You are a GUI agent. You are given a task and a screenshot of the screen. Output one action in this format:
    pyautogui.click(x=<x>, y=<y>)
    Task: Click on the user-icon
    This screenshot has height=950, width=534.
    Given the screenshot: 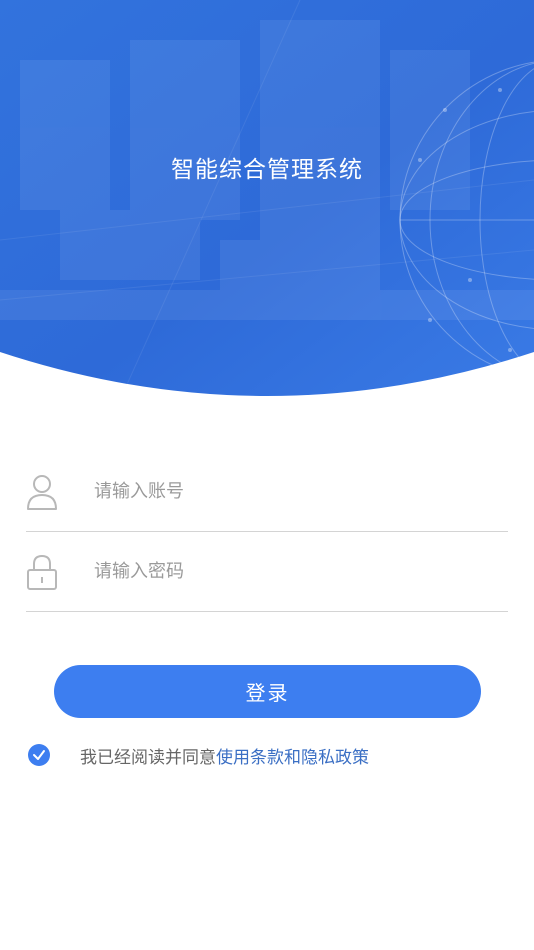 What is the action you would take?
    pyautogui.click(x=42, y=492)
    